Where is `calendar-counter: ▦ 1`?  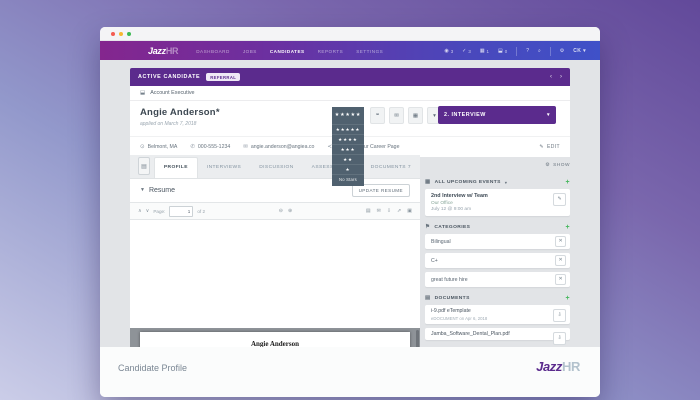
calendar-counter: ▦ 1 is located at coordinates (484, 51).